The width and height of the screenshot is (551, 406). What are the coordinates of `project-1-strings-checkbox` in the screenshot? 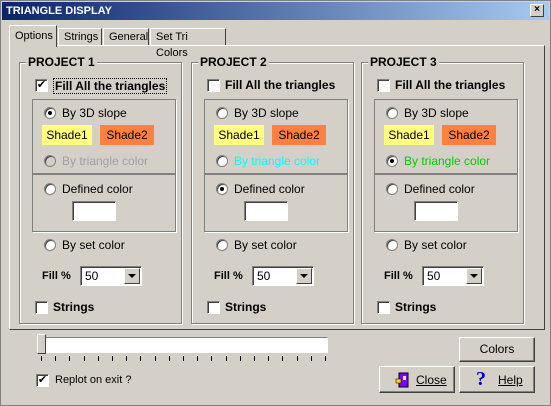 It's located at (41, 307).